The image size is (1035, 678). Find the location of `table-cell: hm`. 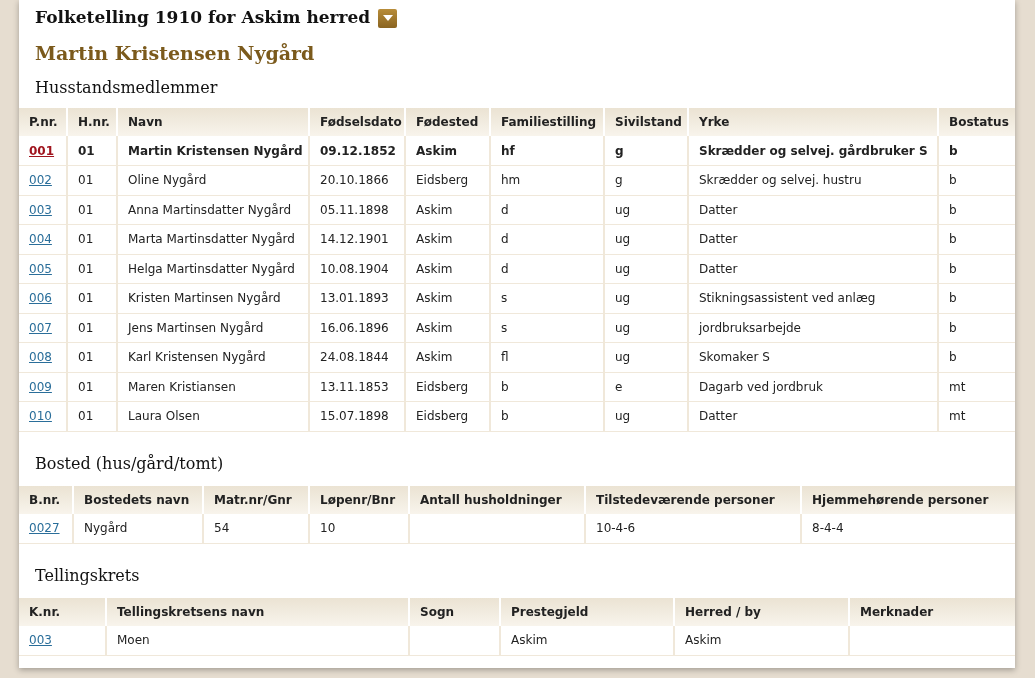

table-cell: hm is located at coordinates (511, 180).